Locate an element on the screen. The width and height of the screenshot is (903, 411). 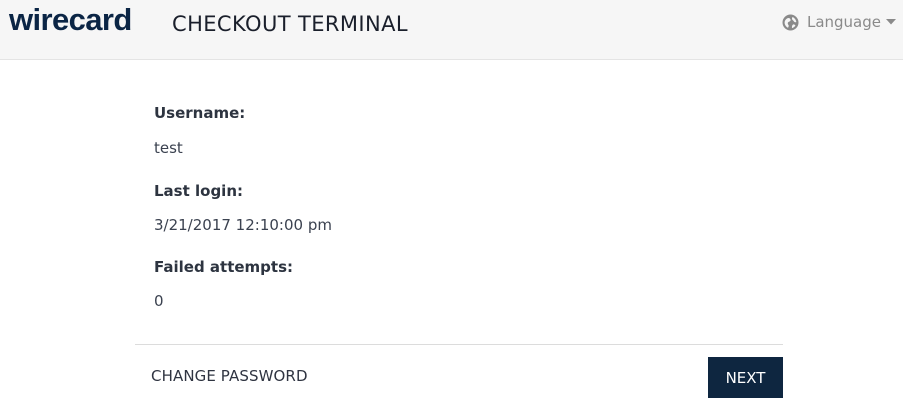
last-login-label: Last login: is located at coordinates (199, 191).